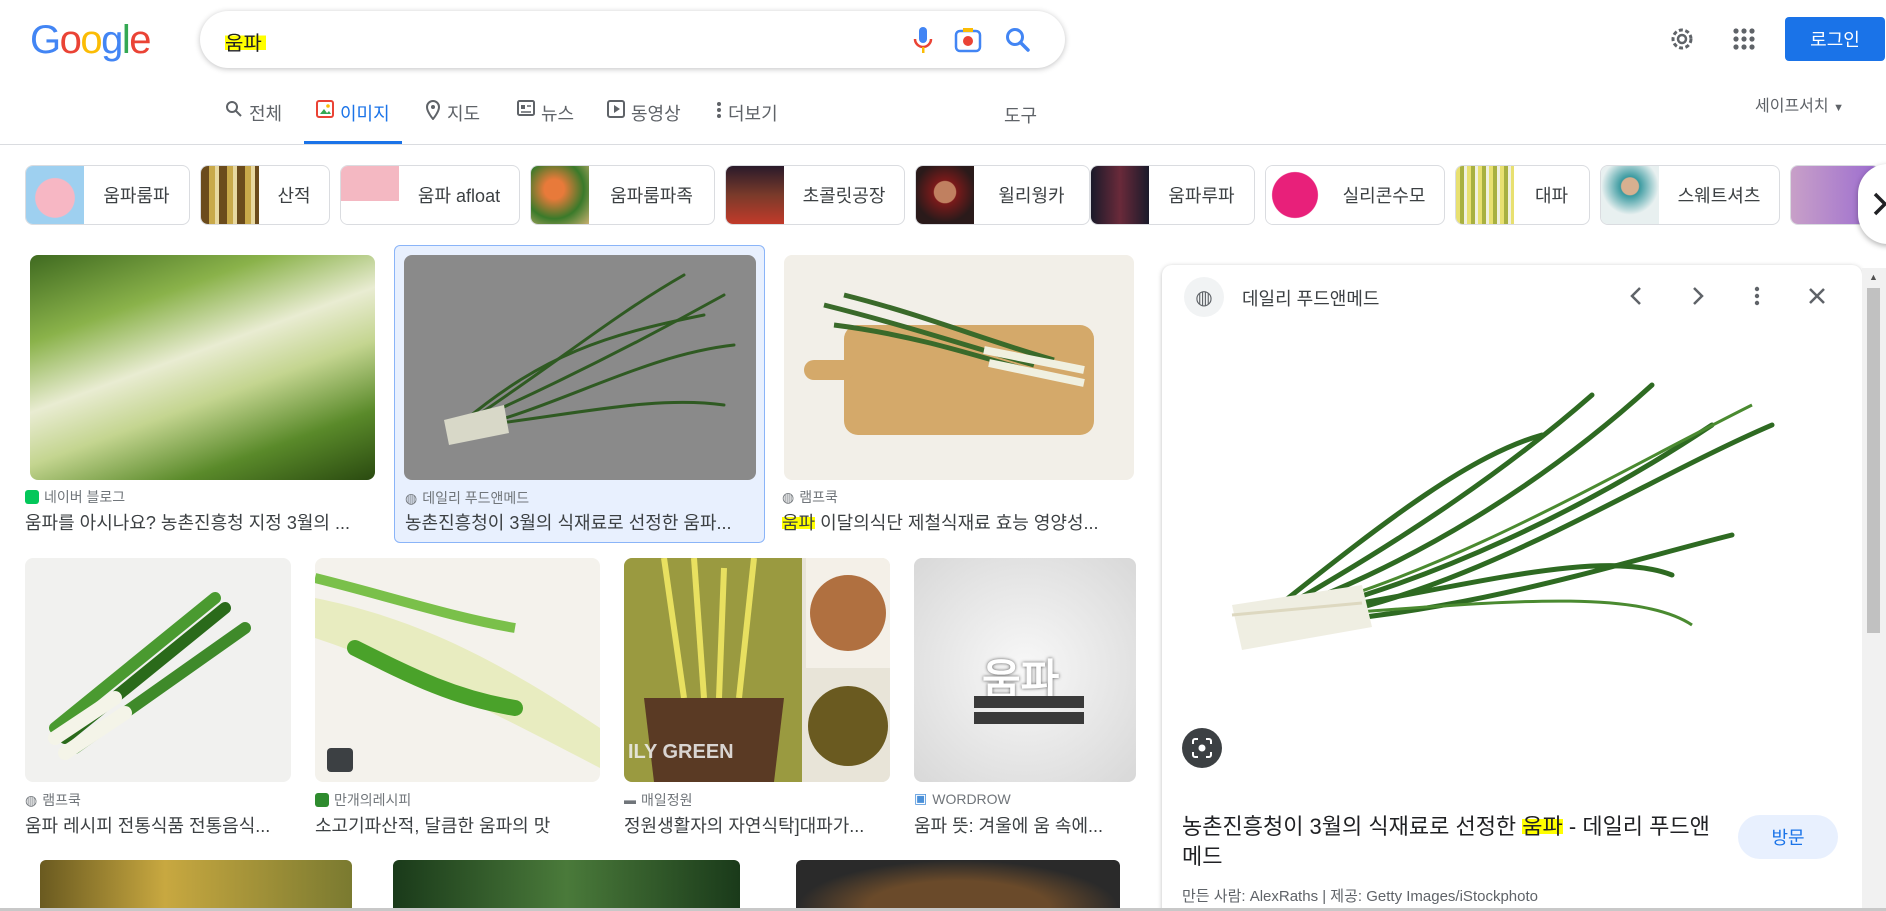  Describe the element at coordinates (1352, 826) in the screenshot. I see `panel-title-text: 농촌진흥청이 3월의 식재료로 선정한` at that location.